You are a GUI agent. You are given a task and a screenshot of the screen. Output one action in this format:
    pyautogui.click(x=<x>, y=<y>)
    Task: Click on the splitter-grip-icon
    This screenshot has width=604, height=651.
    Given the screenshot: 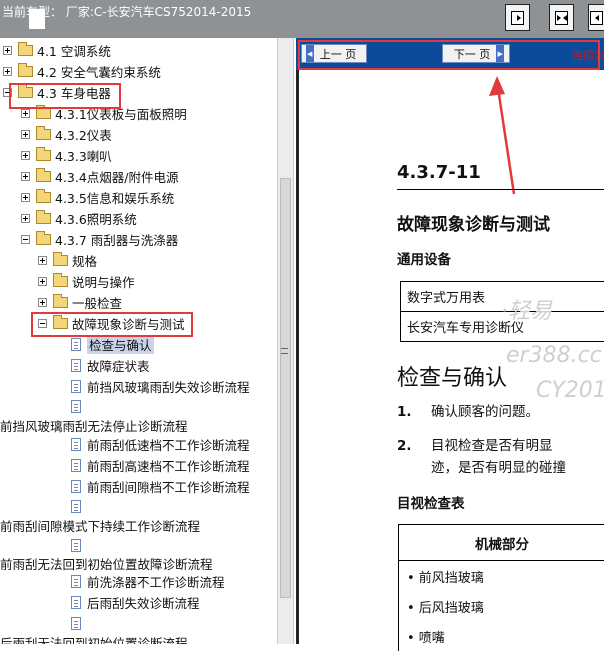 What is the action you would take?
    pyautogui.click(x=284, y=351)
    